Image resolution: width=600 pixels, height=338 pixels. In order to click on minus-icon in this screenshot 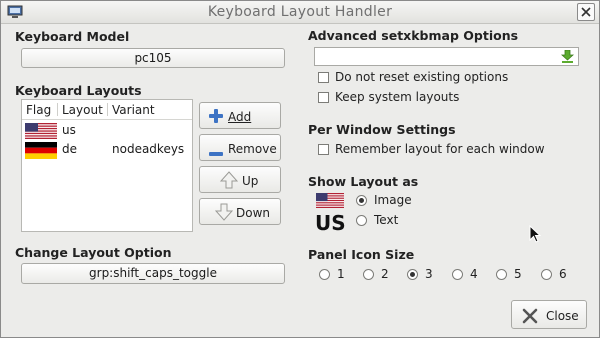, I will do `click(216, 153)`.